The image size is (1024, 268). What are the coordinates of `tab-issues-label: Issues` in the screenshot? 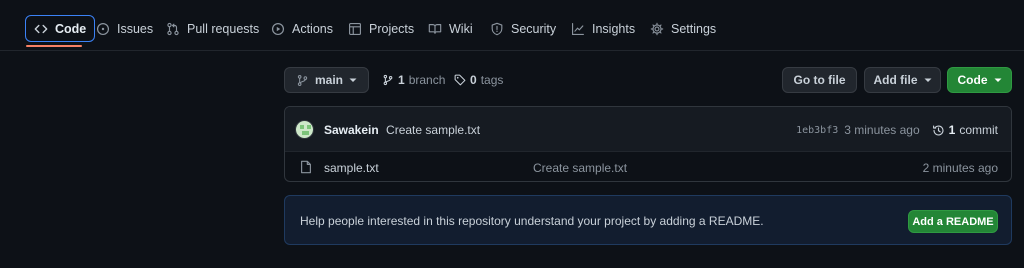 It's located at (135, 28).